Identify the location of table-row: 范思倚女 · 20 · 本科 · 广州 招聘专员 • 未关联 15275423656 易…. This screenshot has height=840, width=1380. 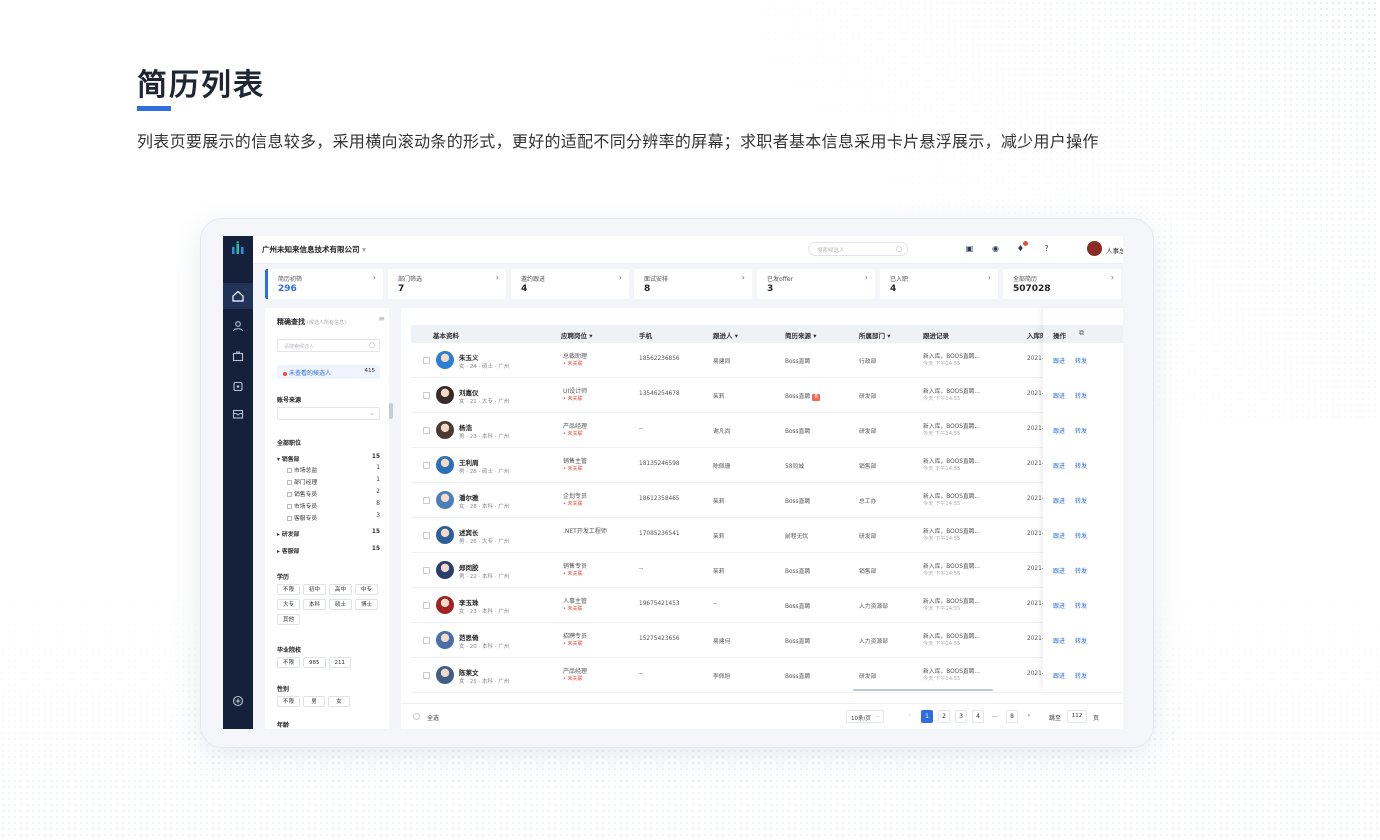
(767, 640).